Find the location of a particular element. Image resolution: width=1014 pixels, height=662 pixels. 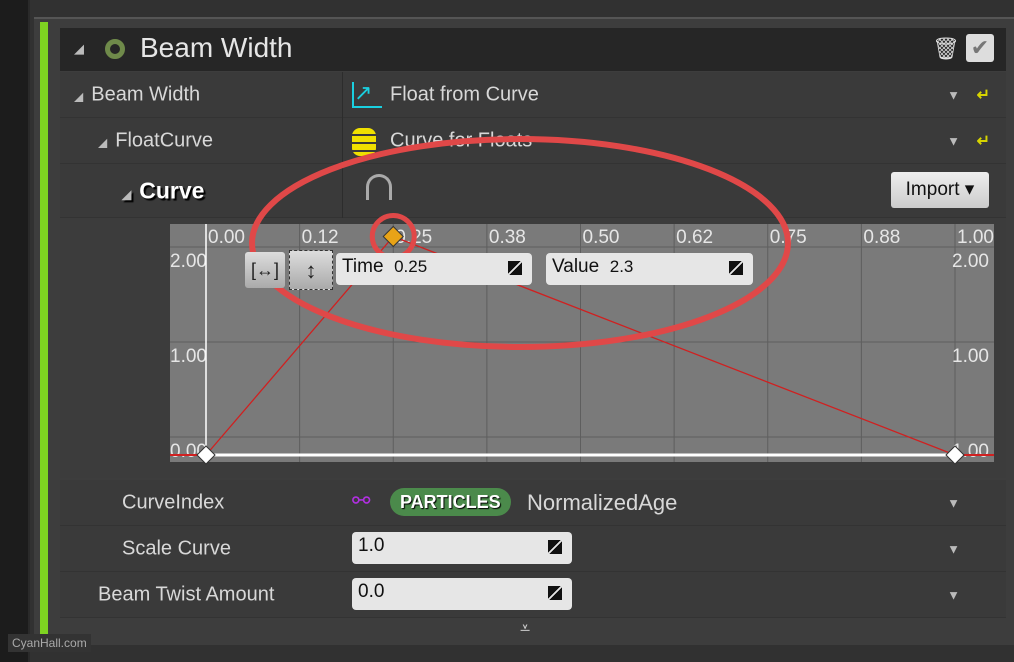

scale-curve-label: Scale Curve is located at coordinates (176, 548).